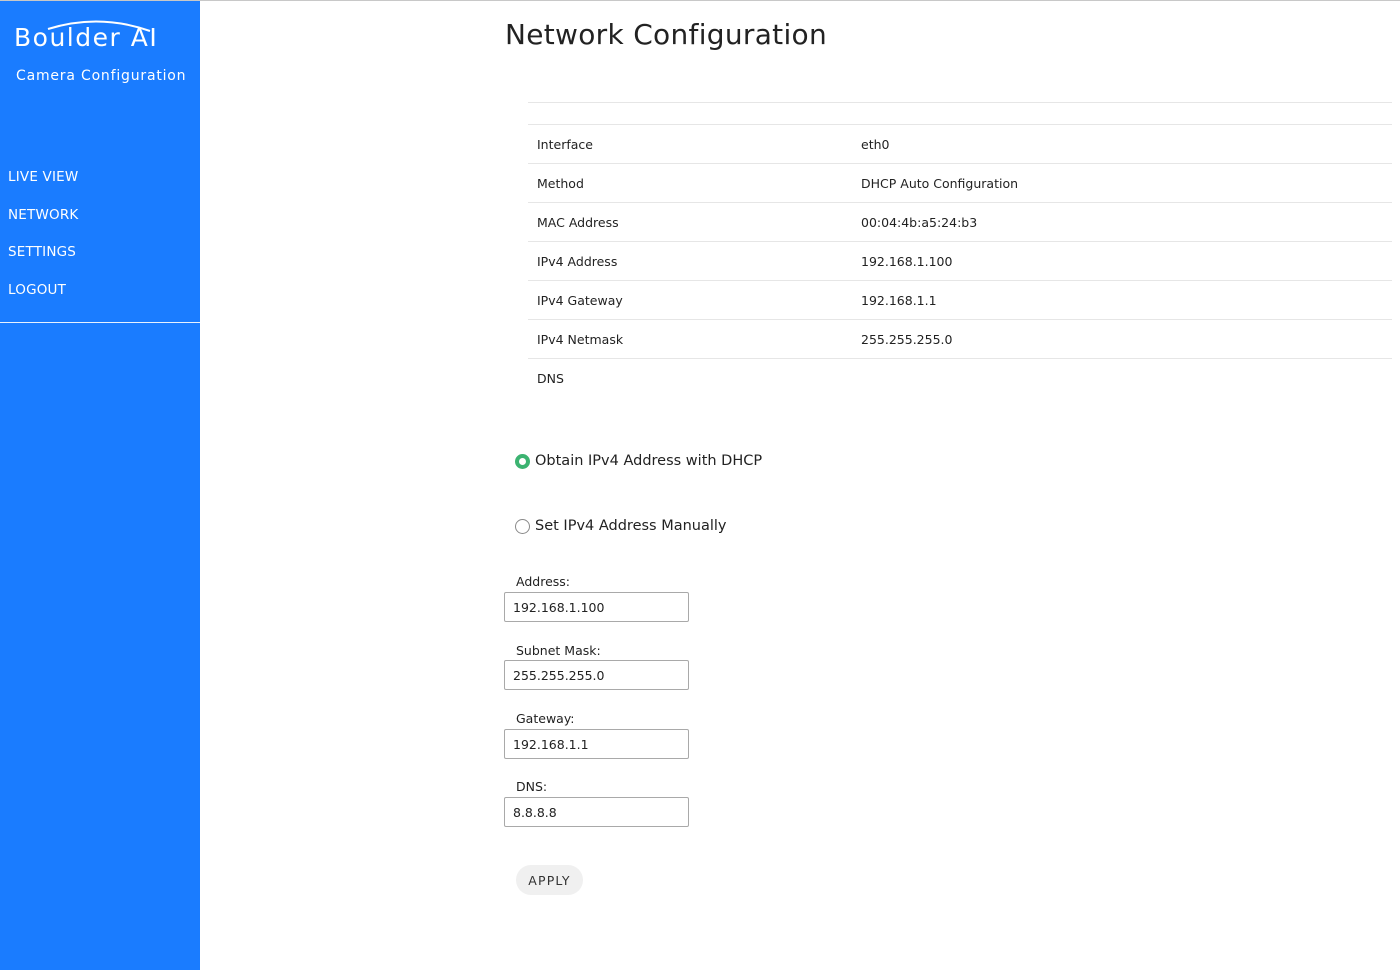 The image size is (1400, 970). What do you see at coordinates (100, 223) in the screenshot?
I see `nav-item-network: NETWORK` at bounding box center [100, 223].